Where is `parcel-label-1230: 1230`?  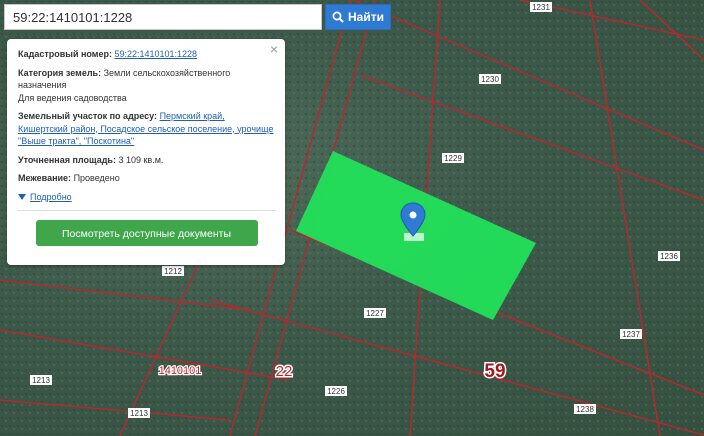 parcel-label-1230: 1230 is located at coordinates (490, 79).